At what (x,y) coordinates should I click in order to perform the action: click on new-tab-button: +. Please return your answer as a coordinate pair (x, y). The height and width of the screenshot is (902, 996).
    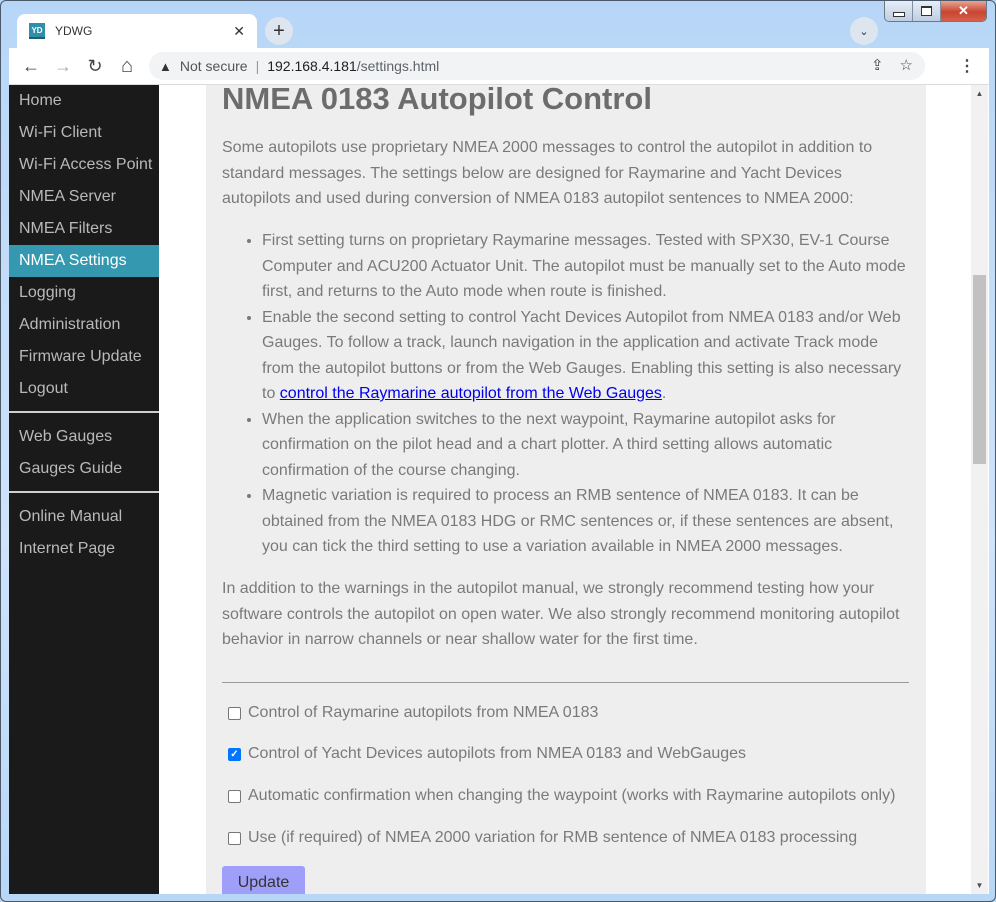
    Looking at the image, I should click on (279, 31).